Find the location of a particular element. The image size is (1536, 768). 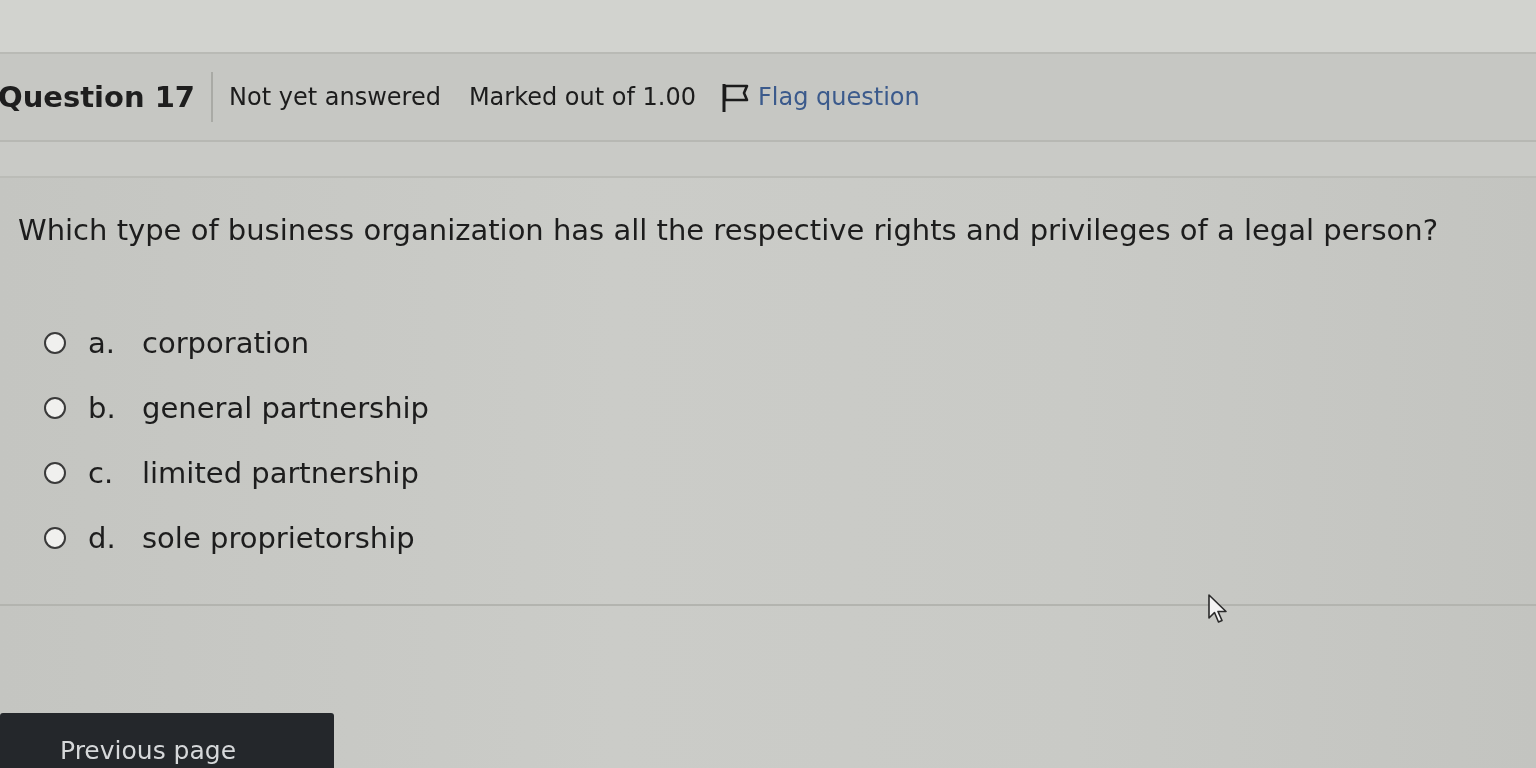

question-text: Which type of business organization has all the respective rights and privileges of a legal person? is located at coordinates (729, 230).